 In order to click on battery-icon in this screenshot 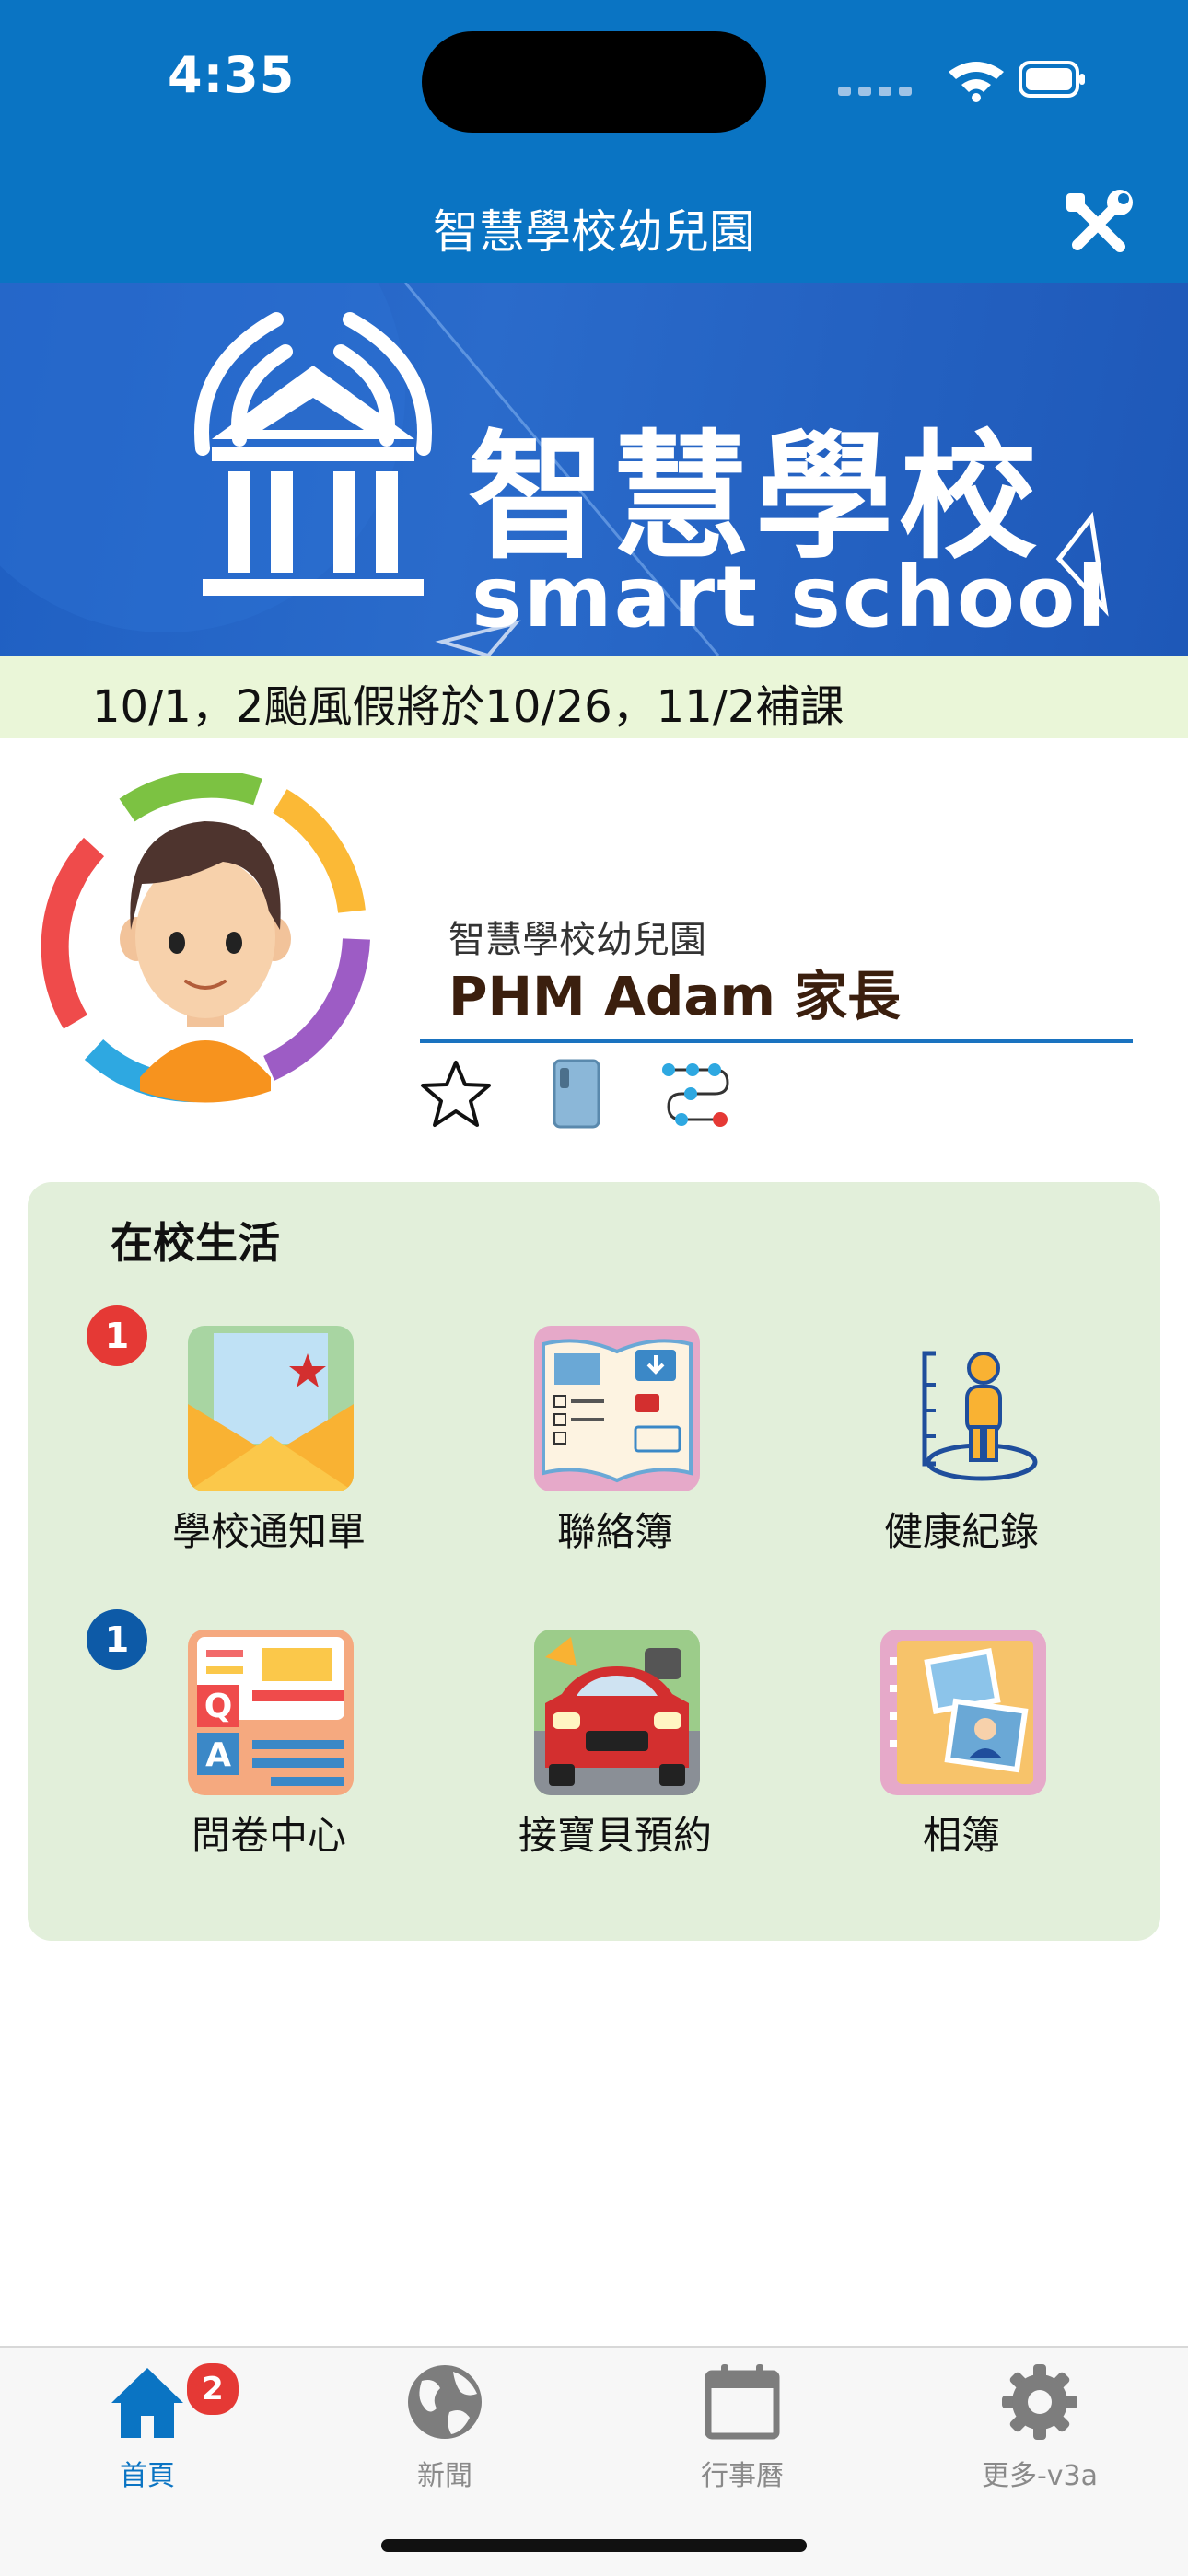, I will do `click(1052, 79)`.